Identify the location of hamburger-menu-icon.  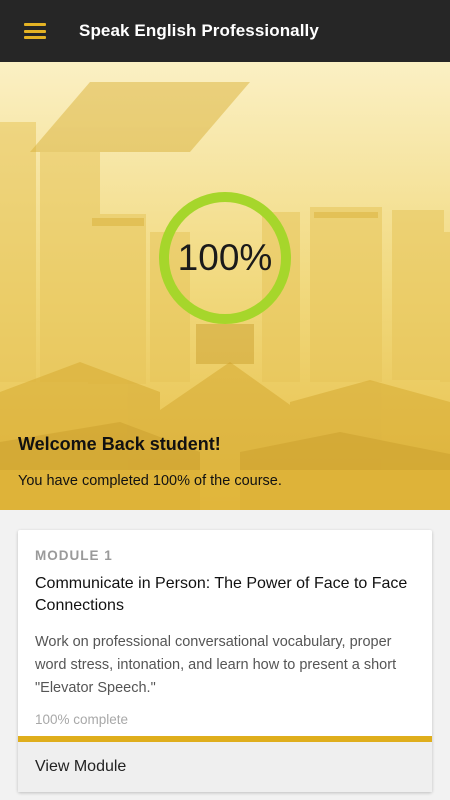
(35, 31).